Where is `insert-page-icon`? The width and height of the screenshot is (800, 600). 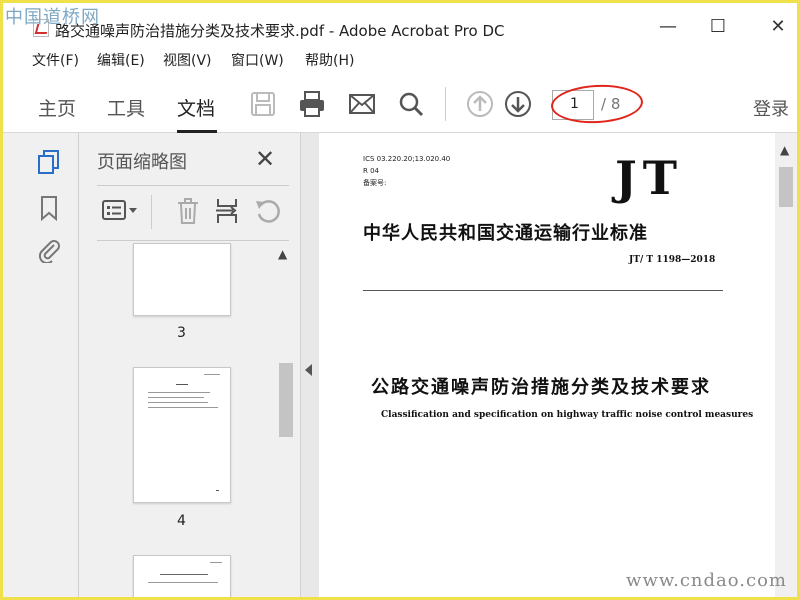 insert-page-icon is located at coordinates (228, 211).